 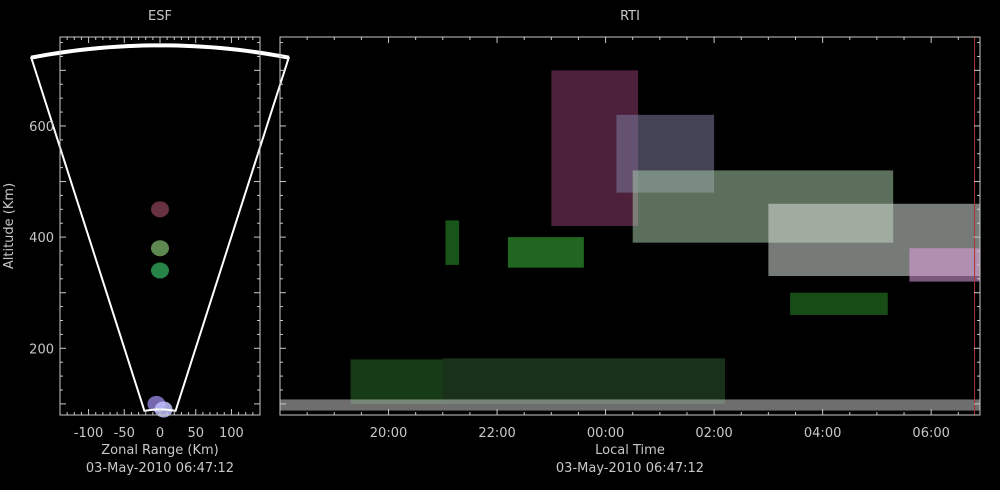 What do you see at coordinates (124, 433) in the screenshot?
I see `esf-x-tick-label: -50` at bounding box center [124, 433].